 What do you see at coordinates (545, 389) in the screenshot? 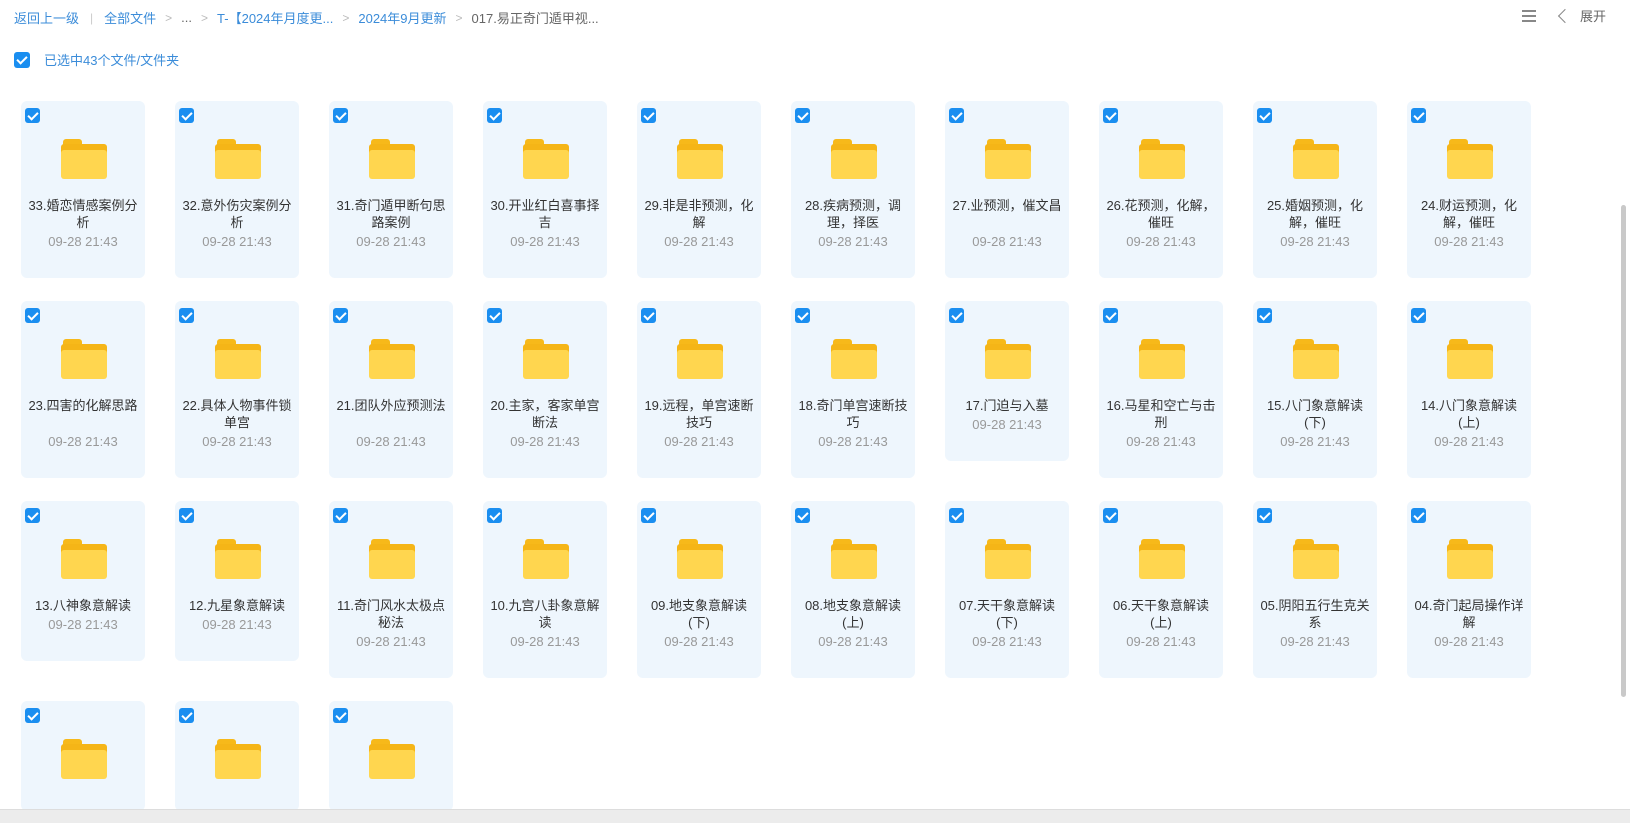
I see `folder-card: 20.主家，客家单宫断法 09-28 21:43` at bounding box center [545, 389].